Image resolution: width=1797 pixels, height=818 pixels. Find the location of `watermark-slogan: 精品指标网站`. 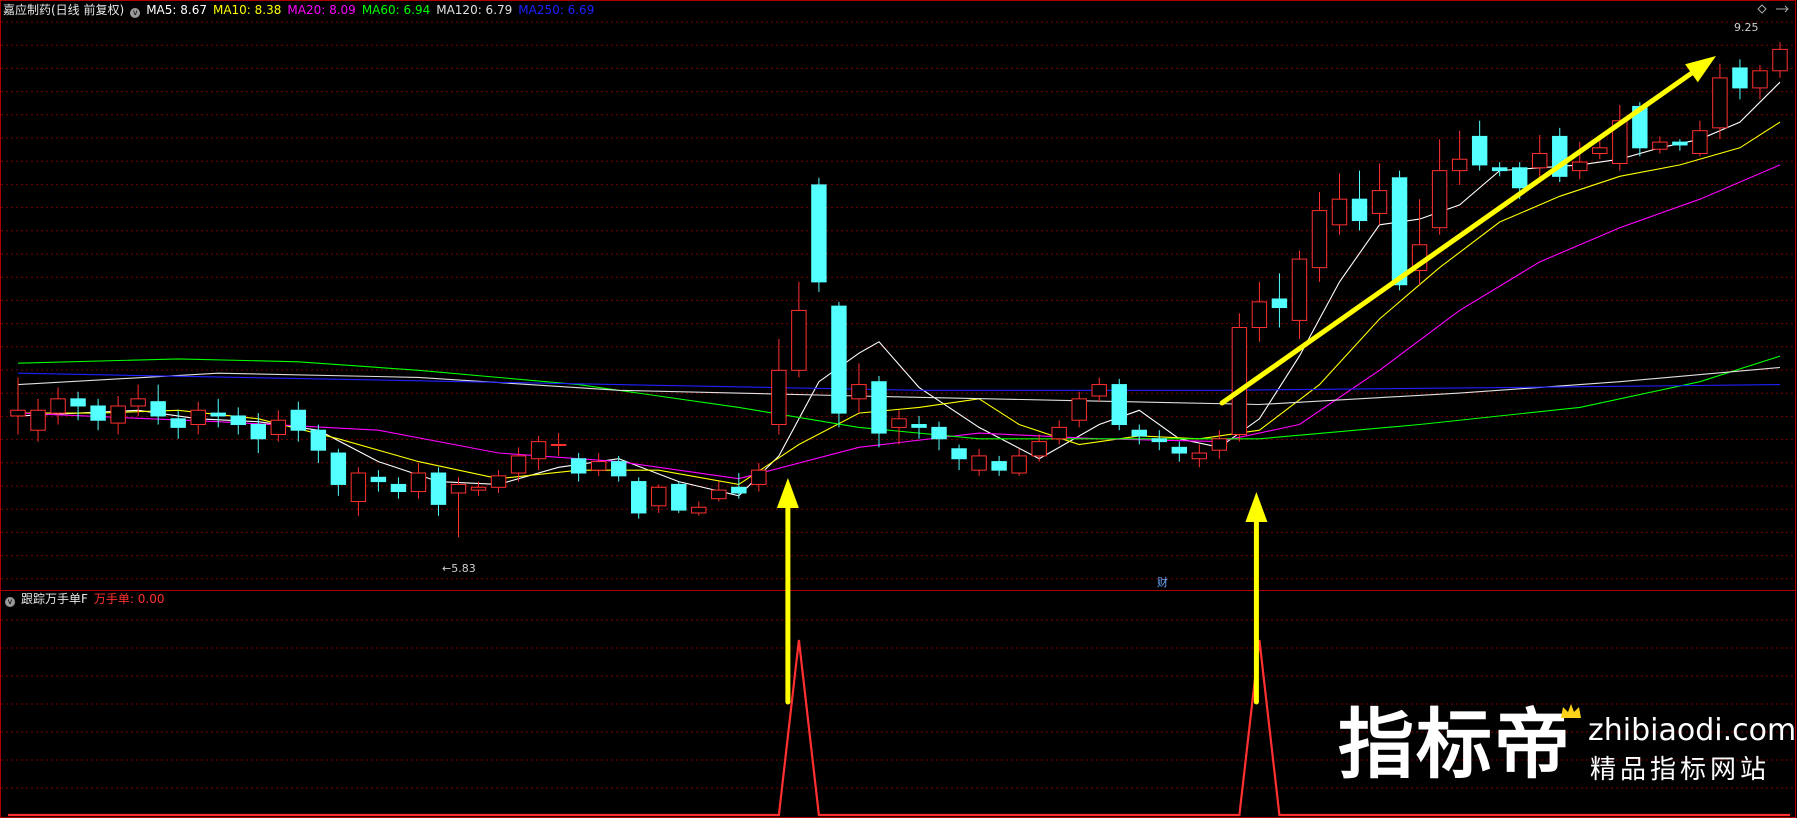

watermark-slogan: 精品指标网站 is located at coordinates (1680, 770).